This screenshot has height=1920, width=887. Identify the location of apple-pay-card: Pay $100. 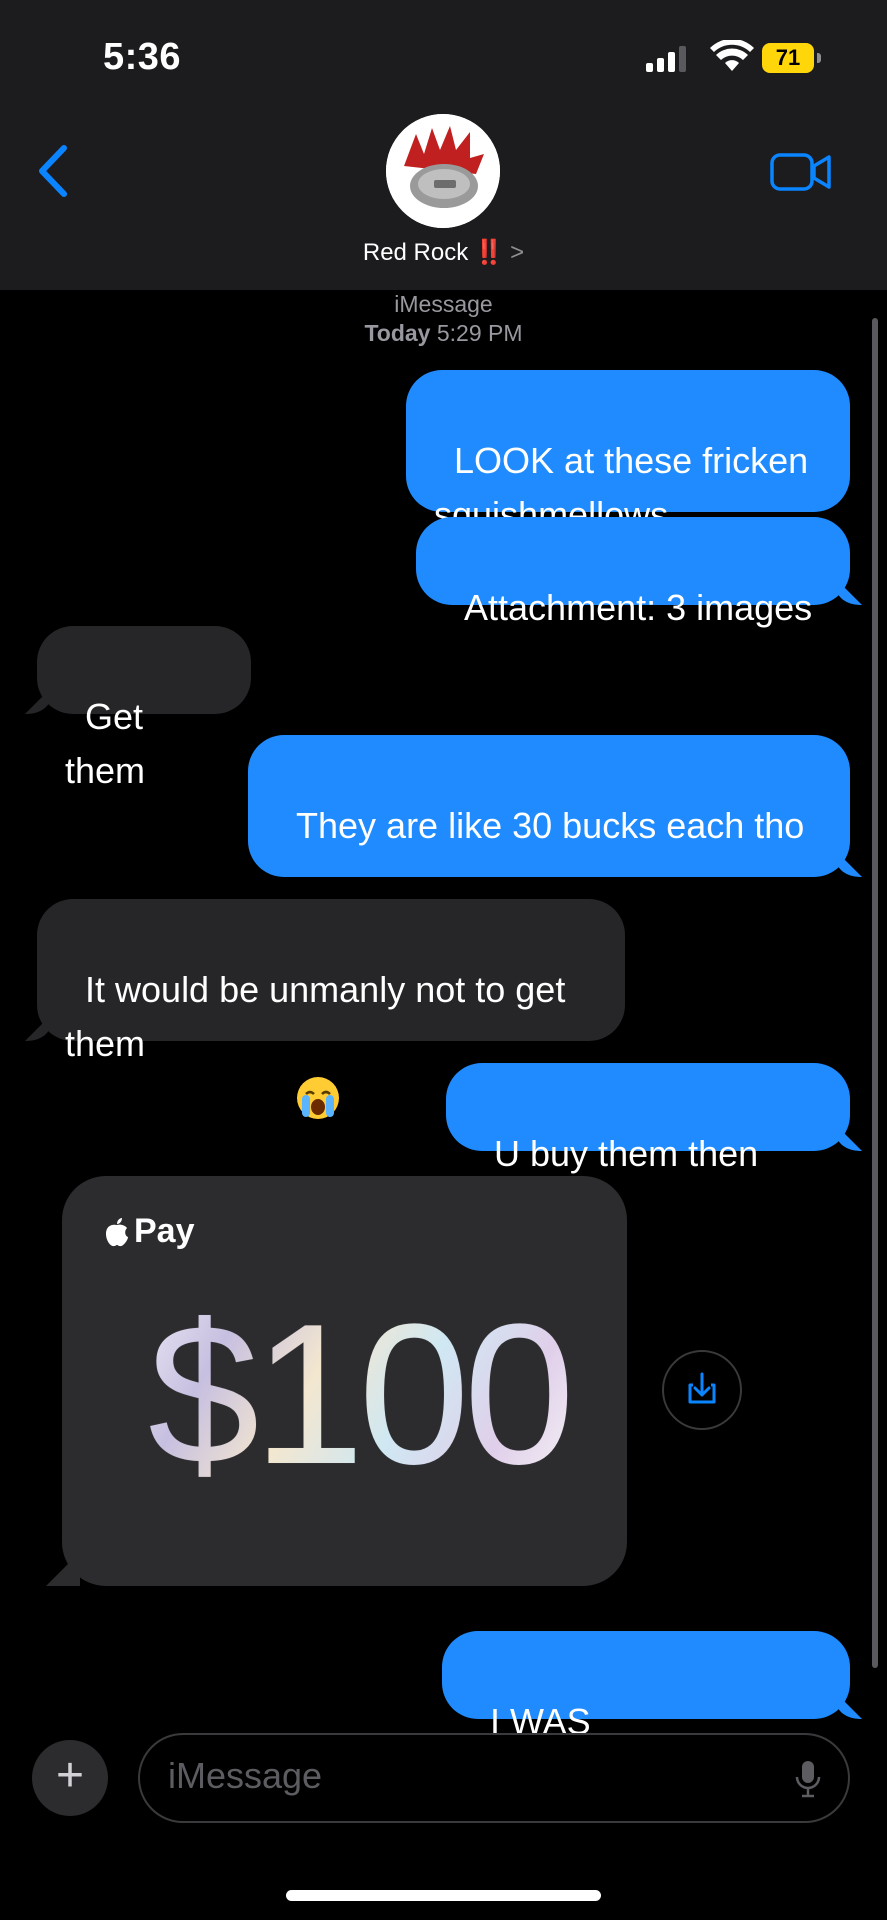
(344, 1381).